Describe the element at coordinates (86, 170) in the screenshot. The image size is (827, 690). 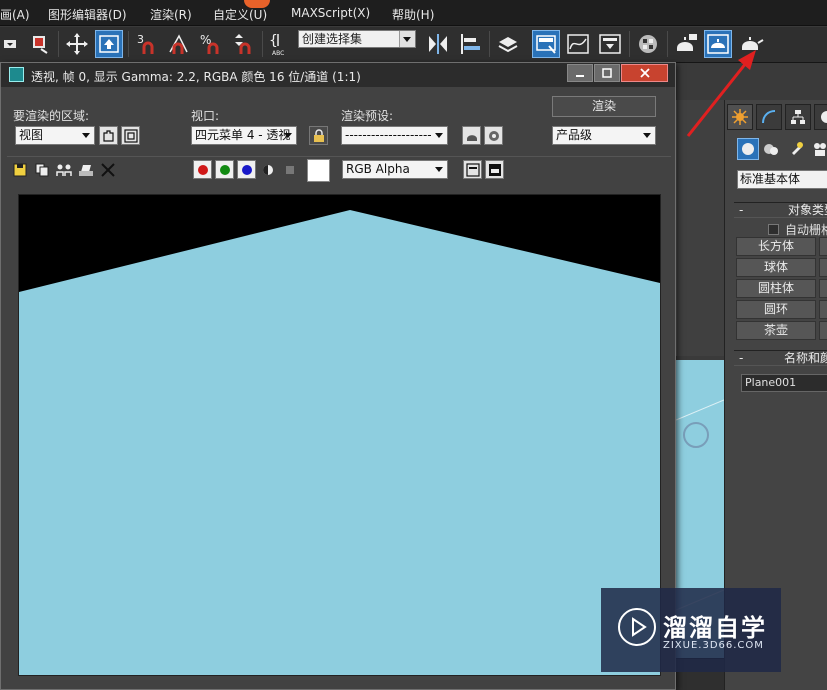
I see `print-image-icon` at that location.